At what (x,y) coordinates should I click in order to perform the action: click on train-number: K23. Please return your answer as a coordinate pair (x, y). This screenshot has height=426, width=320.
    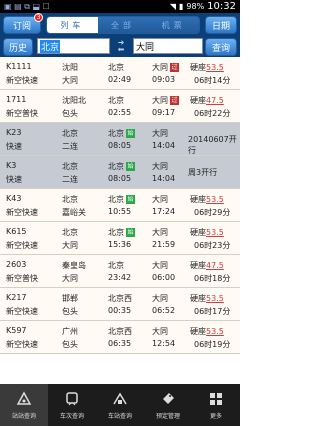
    Looking at the image, I should click on (14, 132).